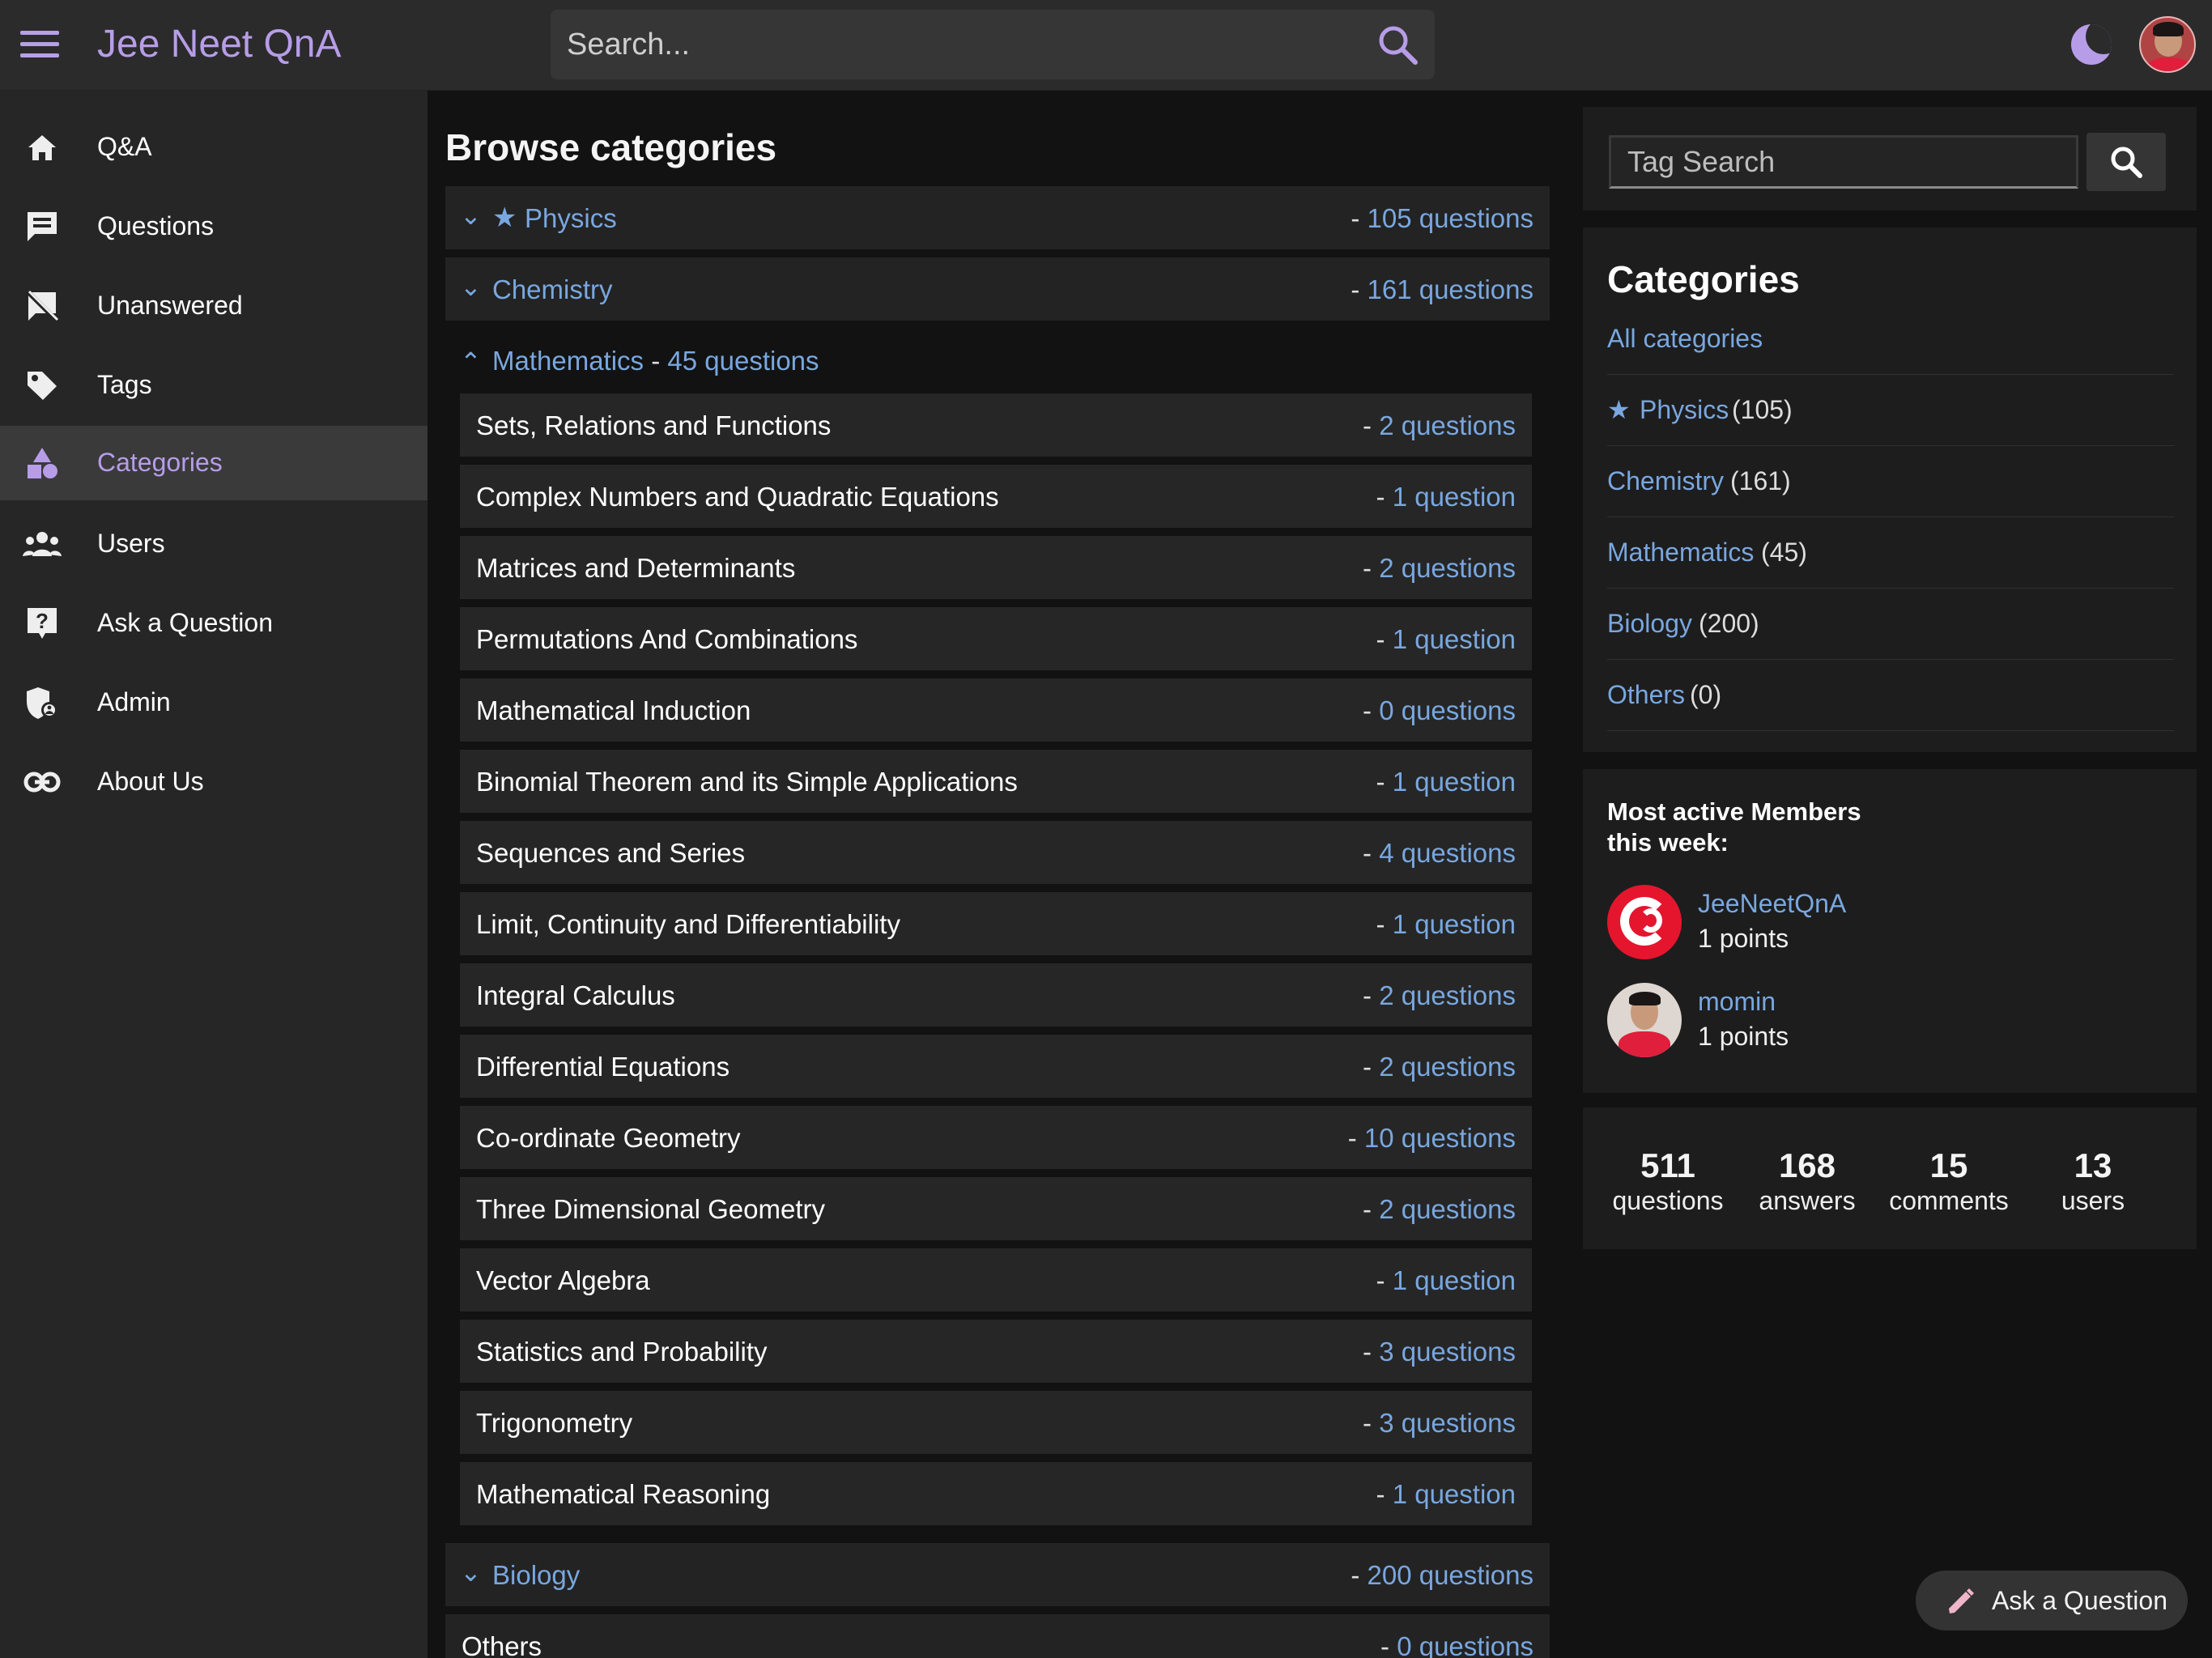  Describe the element at coordinates (940, 44) in the screenshot. I see `search-input` at that location.